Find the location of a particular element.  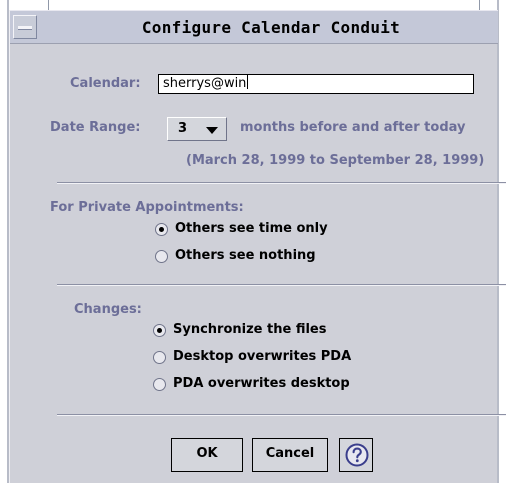

calendar-input: sherrys@win is located at coordinates (316, 84).